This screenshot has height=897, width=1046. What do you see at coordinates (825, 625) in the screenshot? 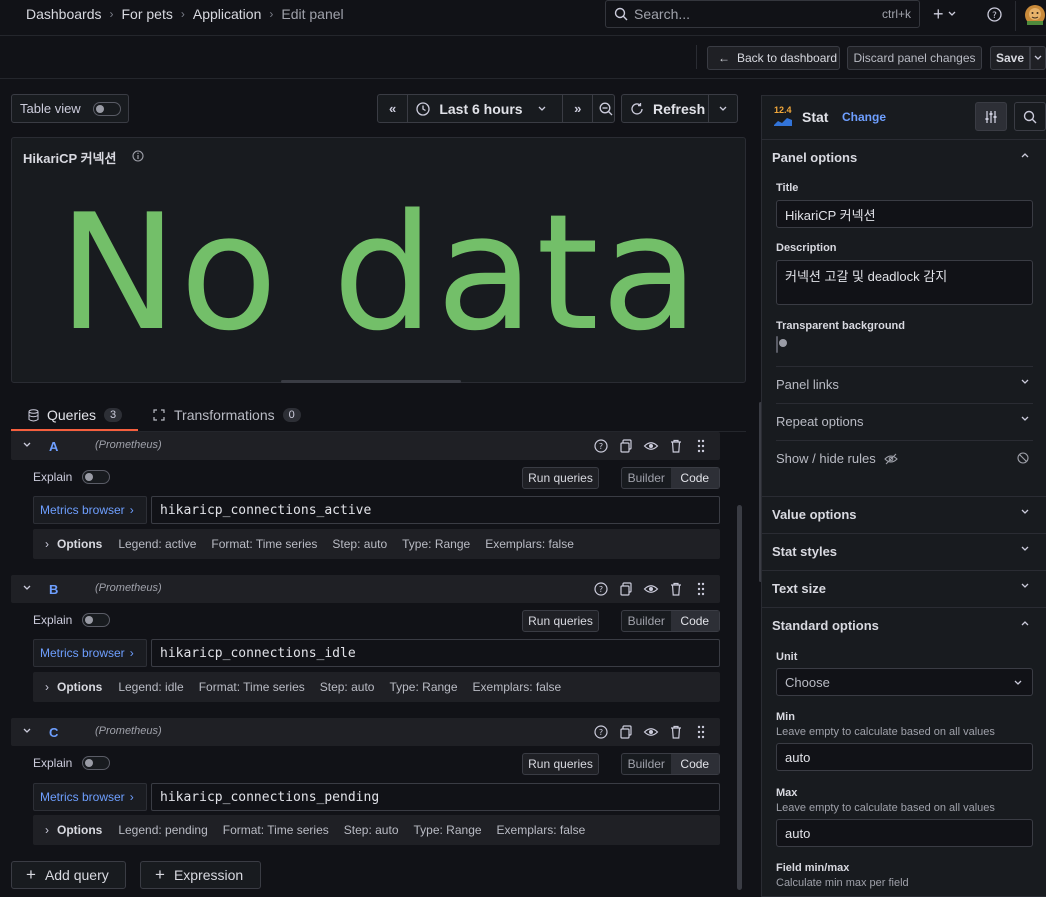
I see `standard-options-heading: Standard options` at bounding box center [825, 625].